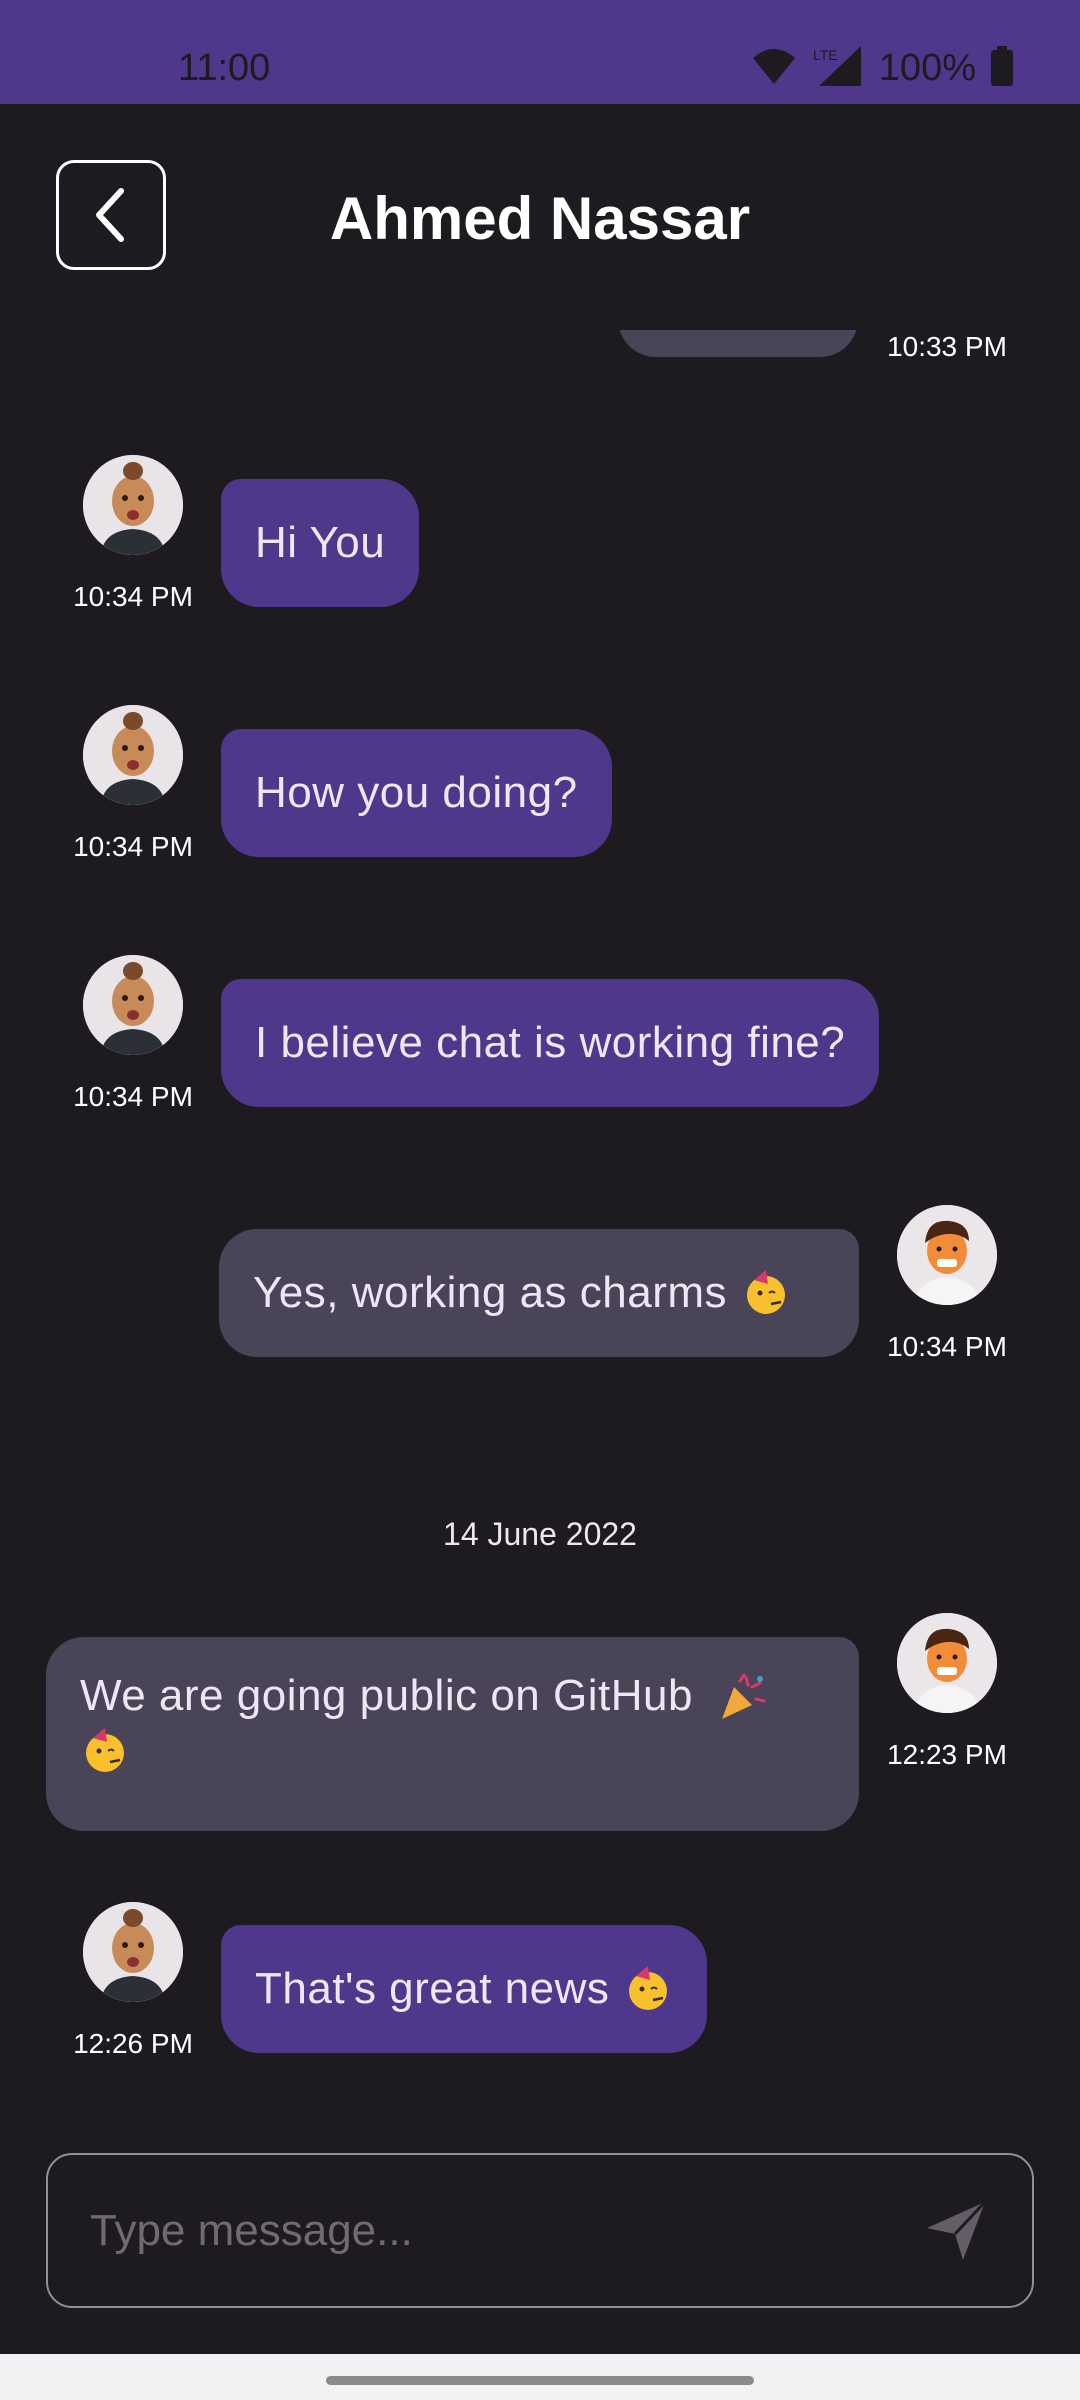 This screenshot has height=2400, width=1080. I want to click on message-bubble-outgoing, so click(738, 343).